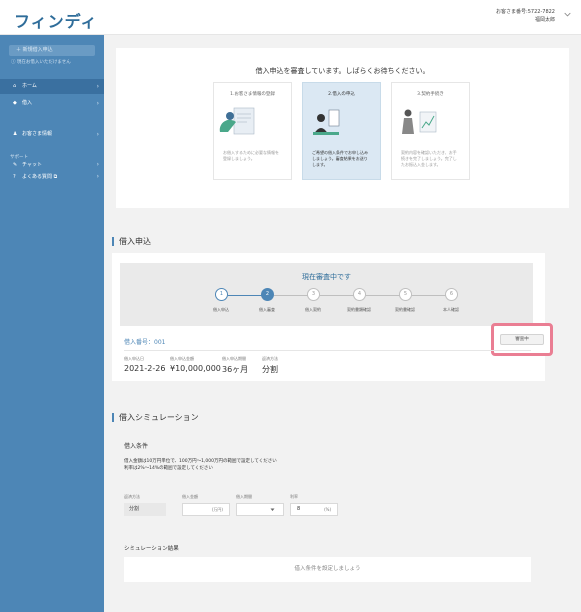 The width and height of the screenshot is (581, 612). What do you see at coordinates (313, 309) in the screenshot?
I see `progress-step-label: 借入契約` at bounding box center [313, 309].